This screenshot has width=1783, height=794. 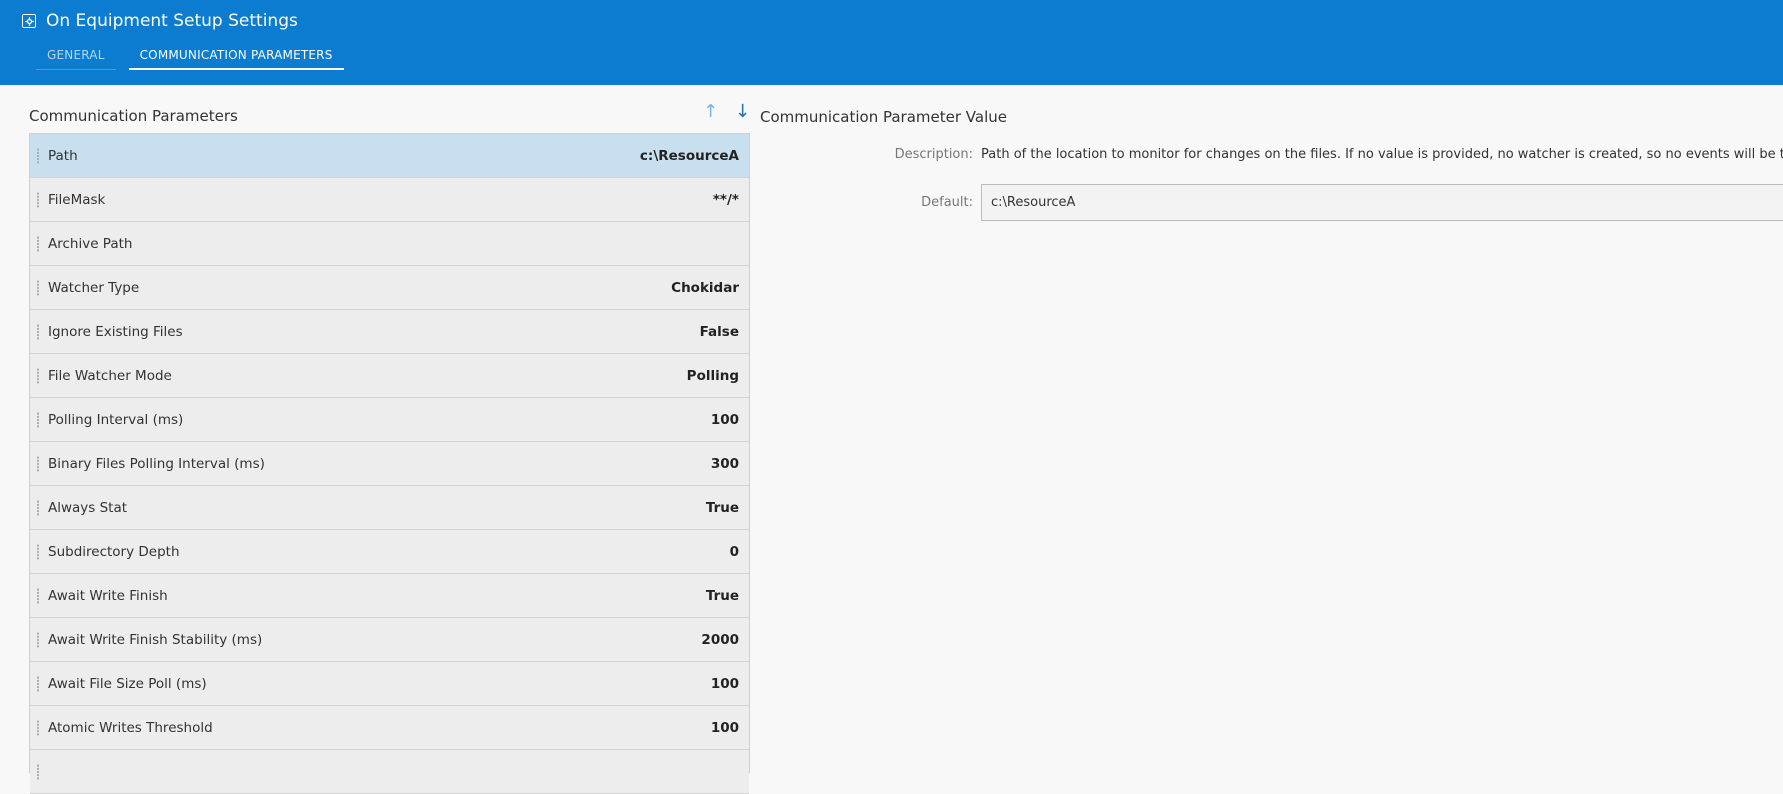 What do you see at coordinates (947, 202) in the screenshot?
I see `default-label: Default:` at bounding box center [947, 202].